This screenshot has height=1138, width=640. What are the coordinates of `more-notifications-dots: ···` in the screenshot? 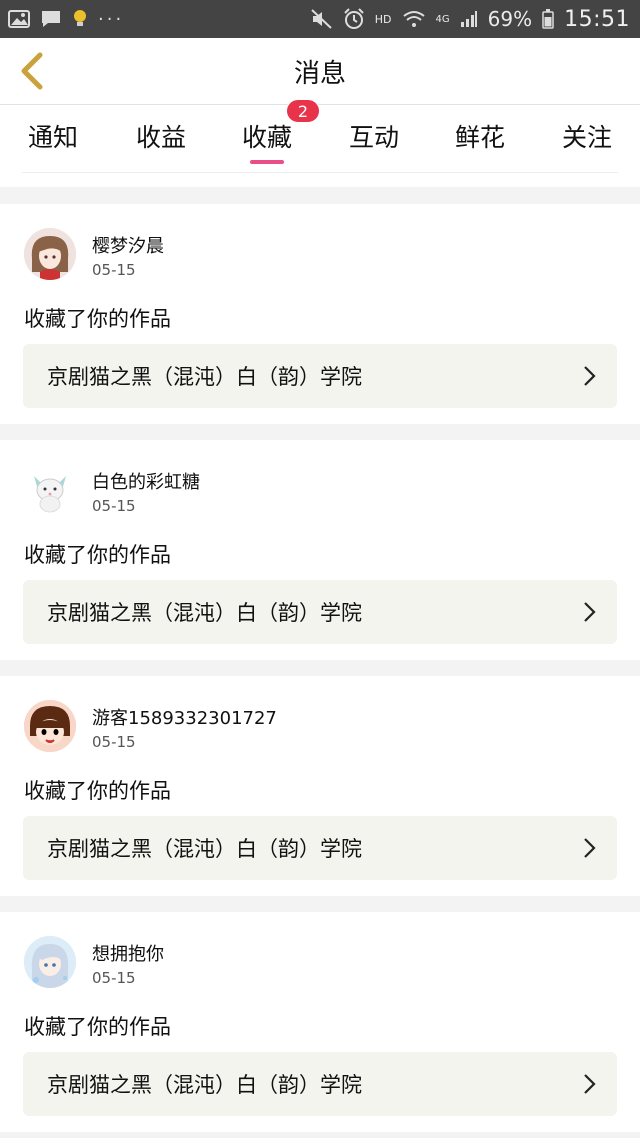 It's located at (111, 19).